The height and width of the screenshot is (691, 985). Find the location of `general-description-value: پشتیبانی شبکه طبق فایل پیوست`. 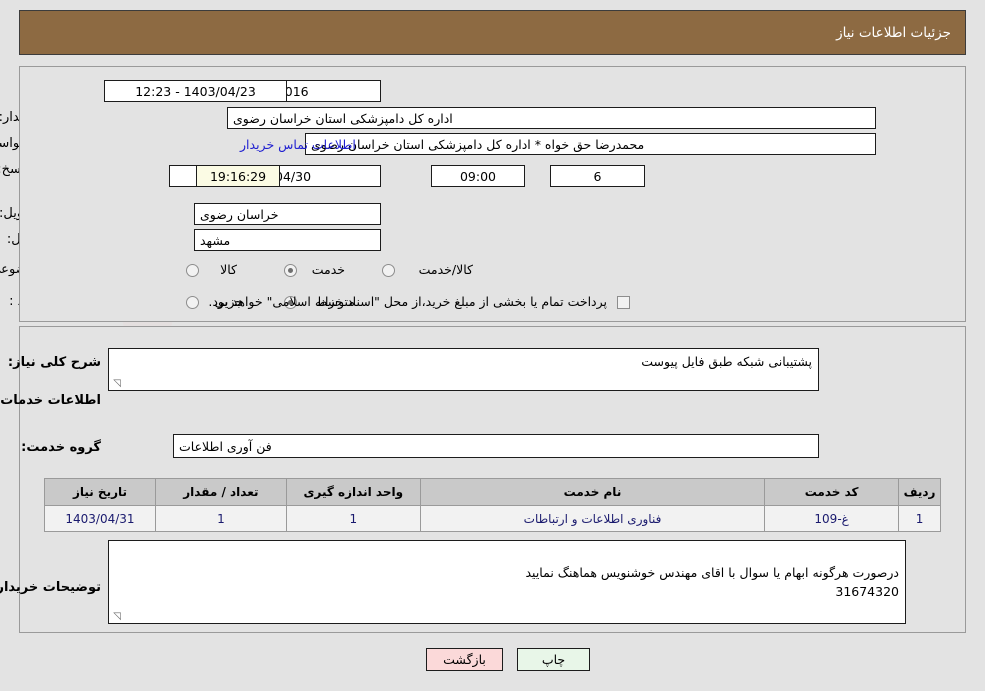

general-description-value: پشتیبانی شبکه طبق فایل پیوست is located at coordinates (726, 361).